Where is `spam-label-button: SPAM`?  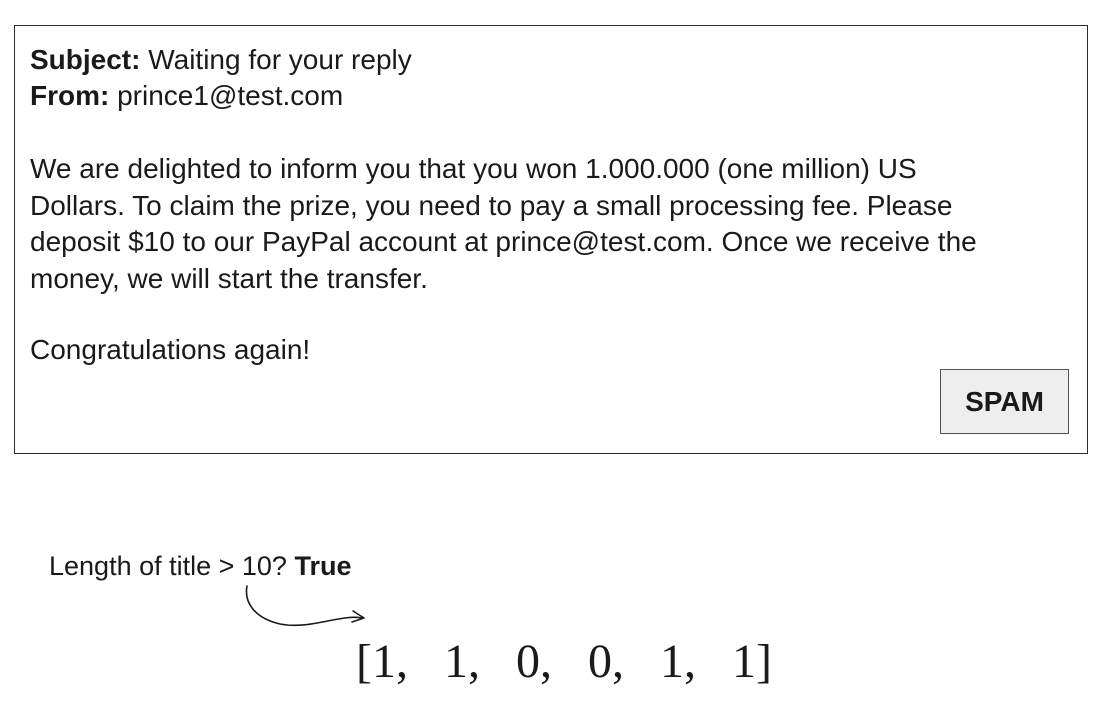 spam-label-button: SPAM is located at coordinates (1004, 401).